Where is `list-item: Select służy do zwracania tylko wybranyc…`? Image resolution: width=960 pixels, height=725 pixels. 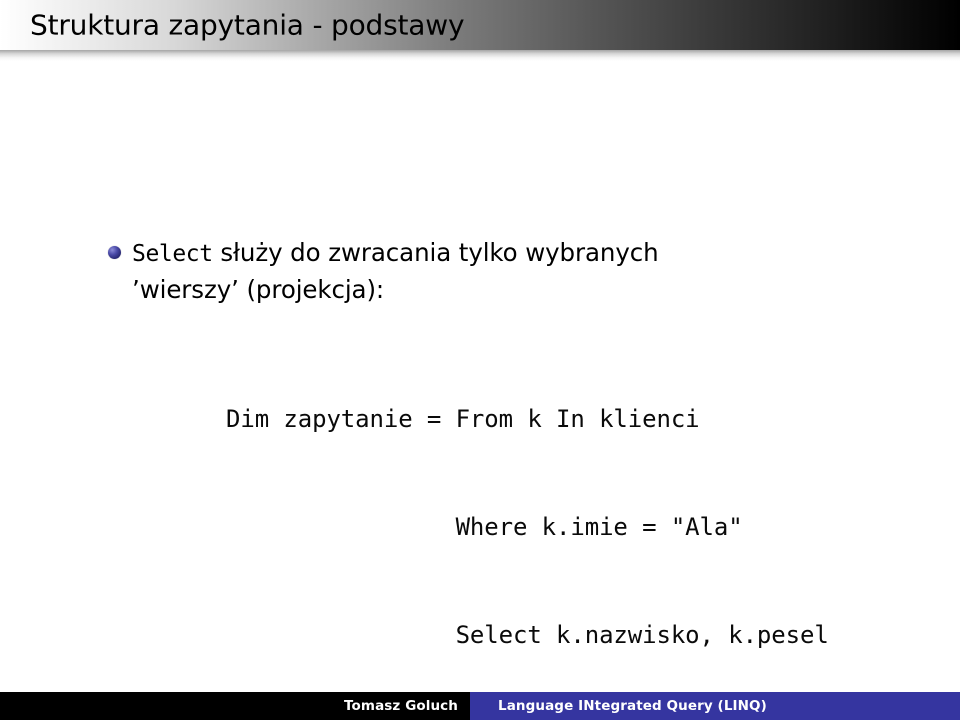 list-item: Select służy do zwracania tylko wybranyc… is located at coordinates (480, 271).